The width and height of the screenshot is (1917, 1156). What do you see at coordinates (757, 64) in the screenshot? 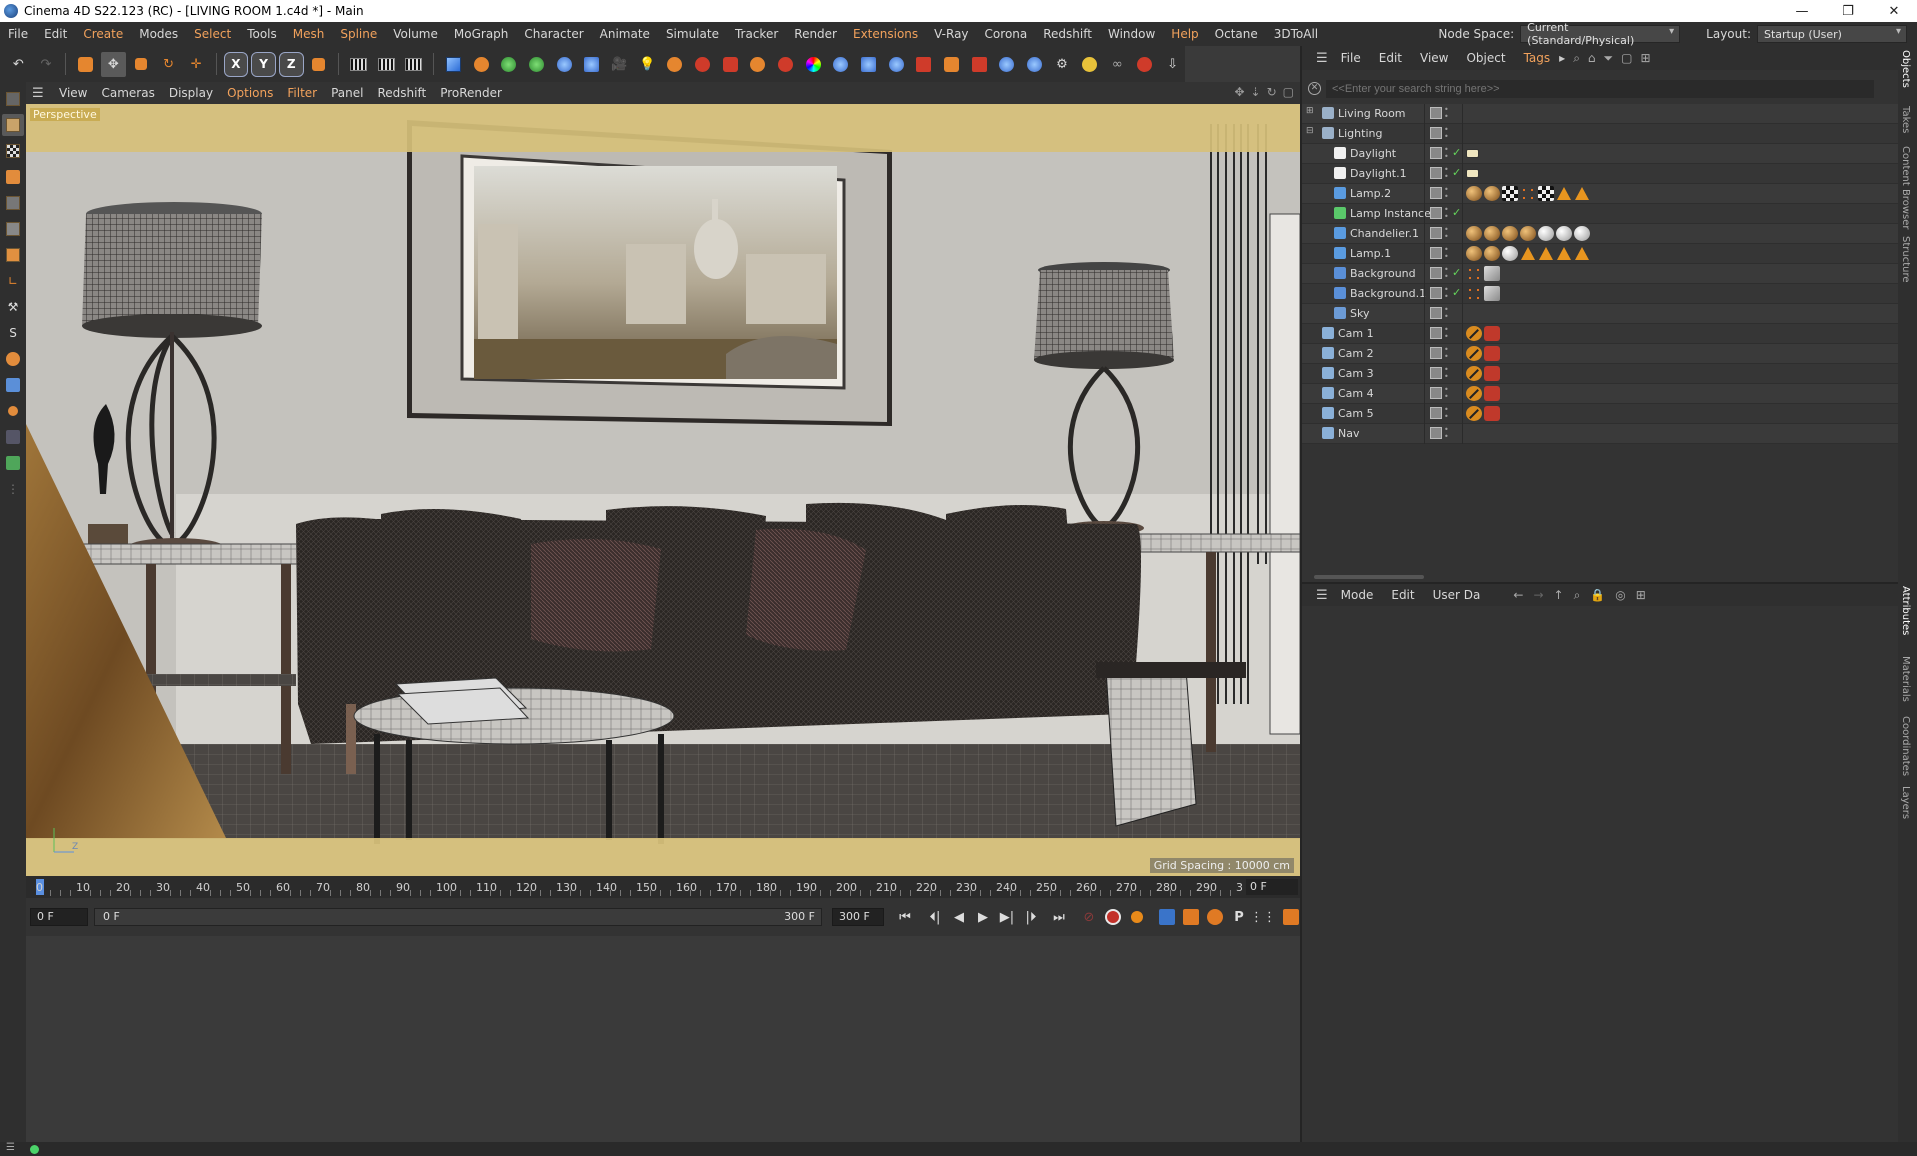
I see `octane-sun-icon` at bounding box center [757, 64].